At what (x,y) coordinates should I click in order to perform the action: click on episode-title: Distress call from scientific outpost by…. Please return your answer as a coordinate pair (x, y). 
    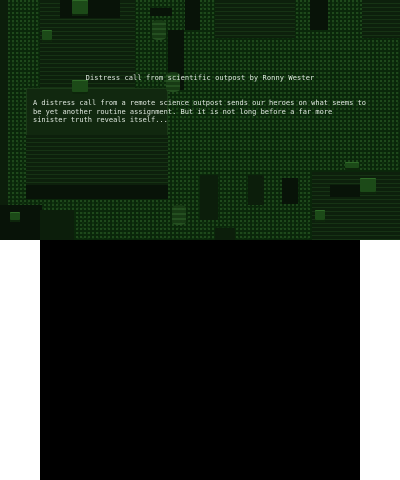
    Looking at the image, I should click on (200, 78).